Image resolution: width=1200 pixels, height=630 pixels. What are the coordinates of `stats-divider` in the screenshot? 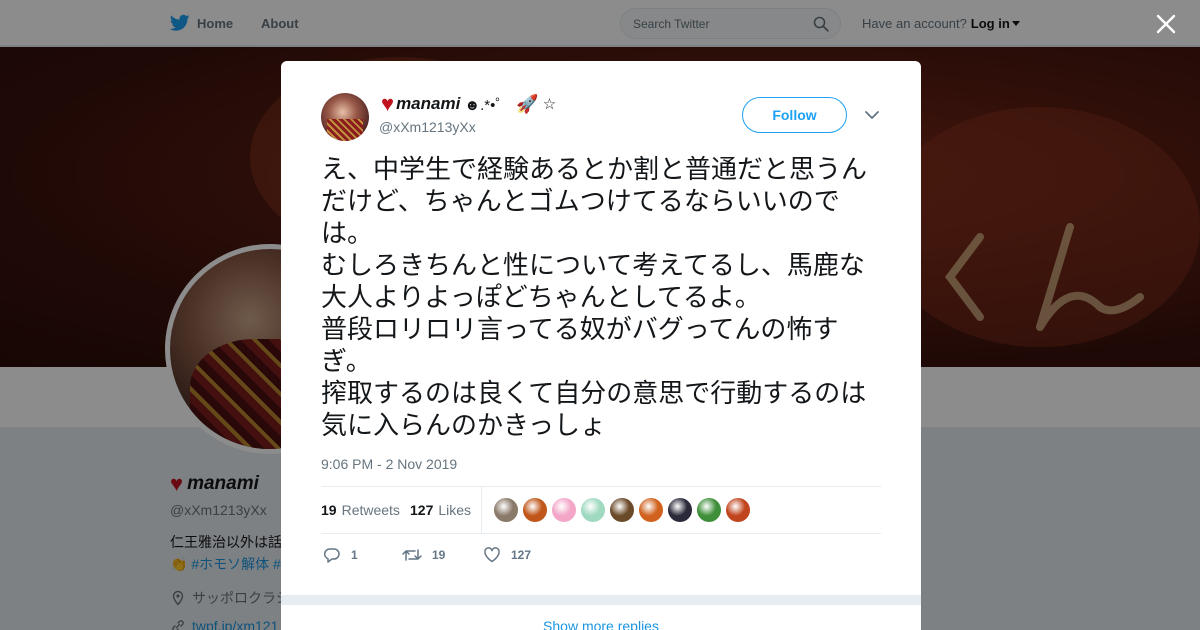 It's located at (481, 510).